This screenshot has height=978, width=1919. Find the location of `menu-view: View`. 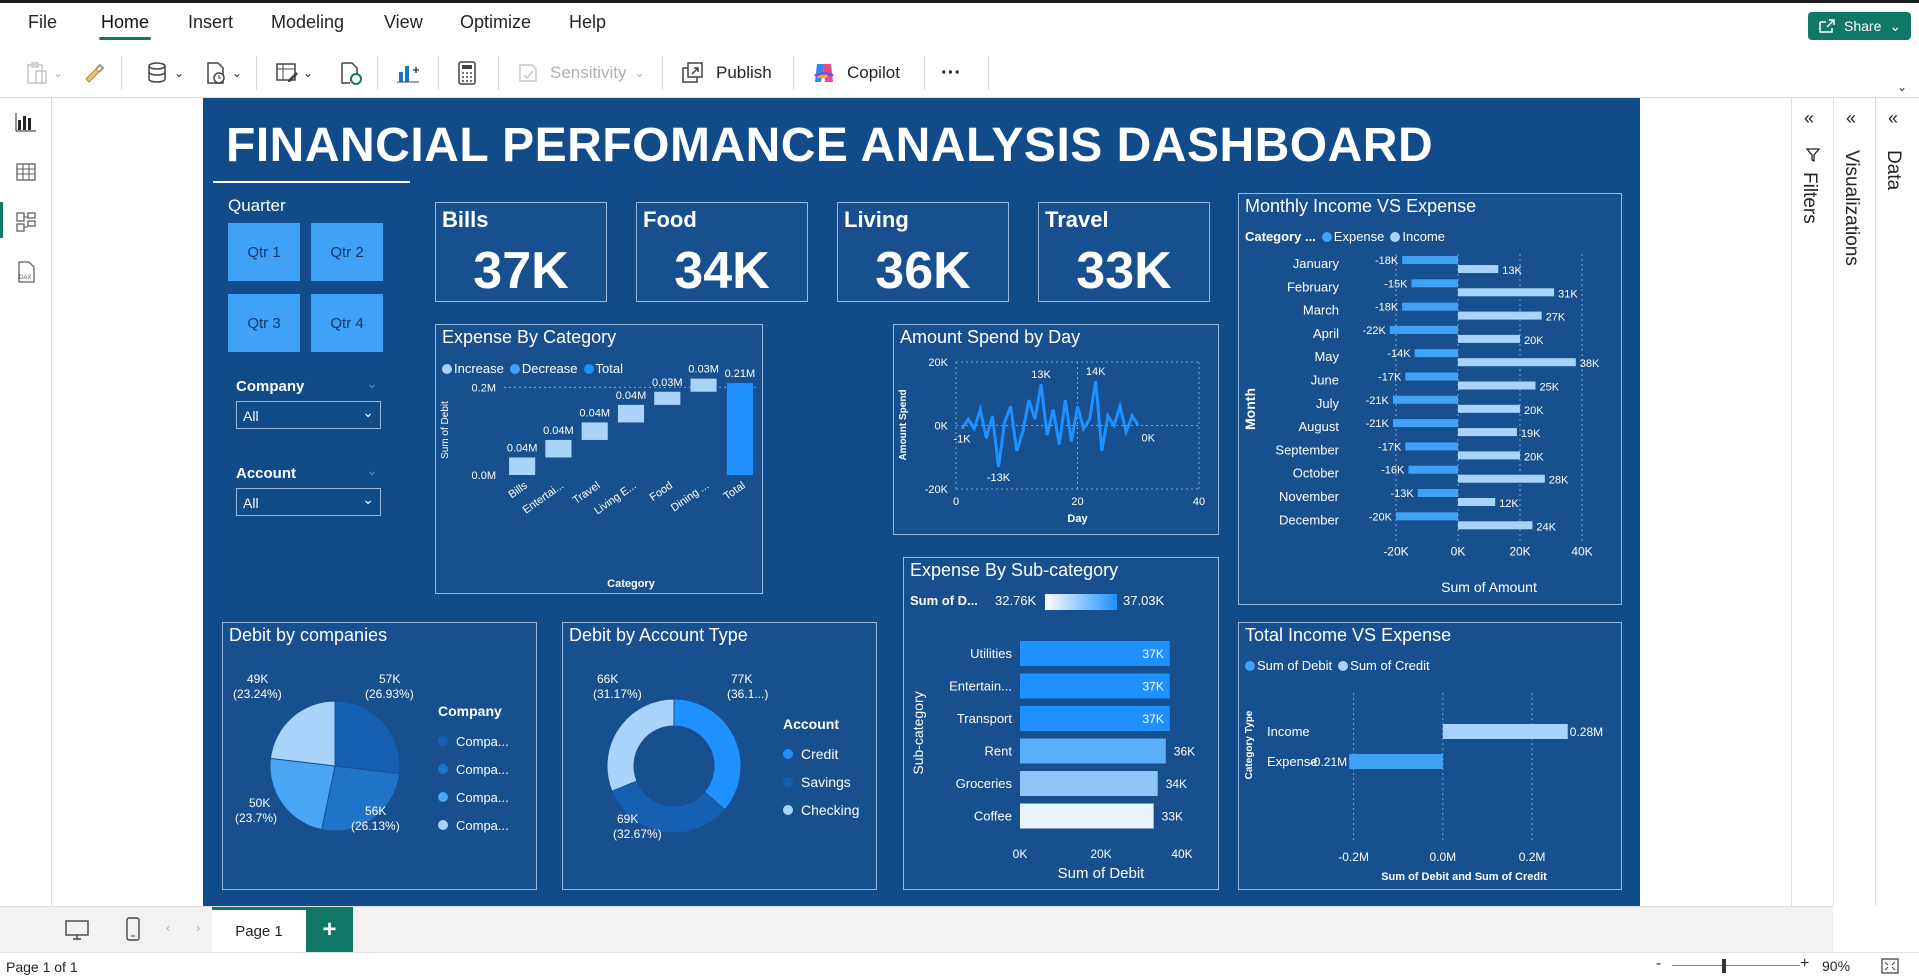

menu-view: View is located at coordinates (403, 22).